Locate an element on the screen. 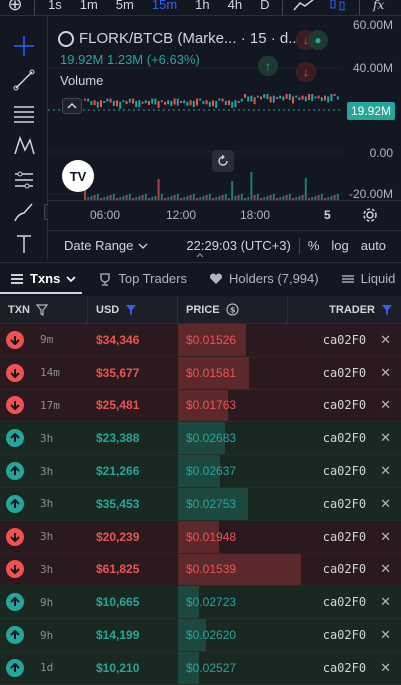  txn-age: 3h is located at coordinates (47, 438).